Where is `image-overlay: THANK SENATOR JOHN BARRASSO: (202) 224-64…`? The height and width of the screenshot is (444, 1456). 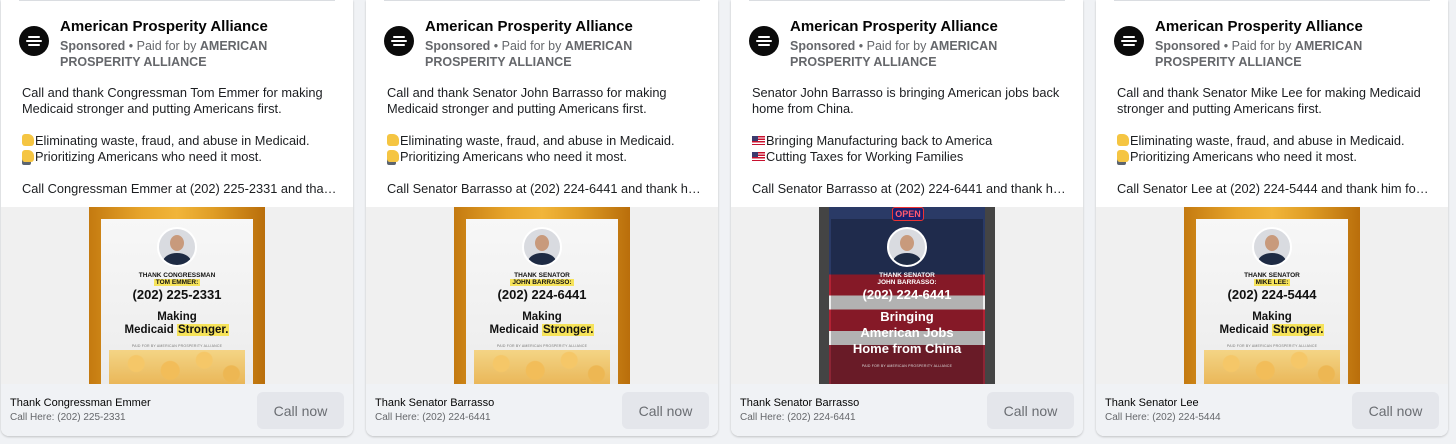 image-overlay: THANK SENATOR JOHN BARRASSO: (202) 224-64… is located at coordinates (907, 301).